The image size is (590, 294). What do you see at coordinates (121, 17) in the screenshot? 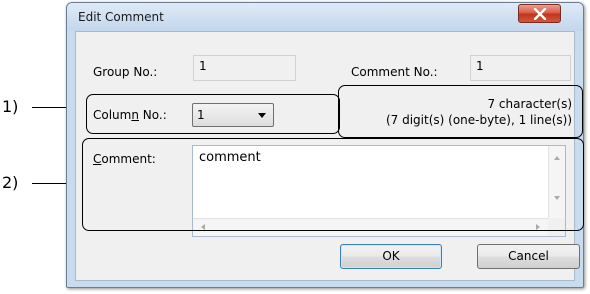
I see `dialog-title: Edit Comment` at bounding box center [121, 17].